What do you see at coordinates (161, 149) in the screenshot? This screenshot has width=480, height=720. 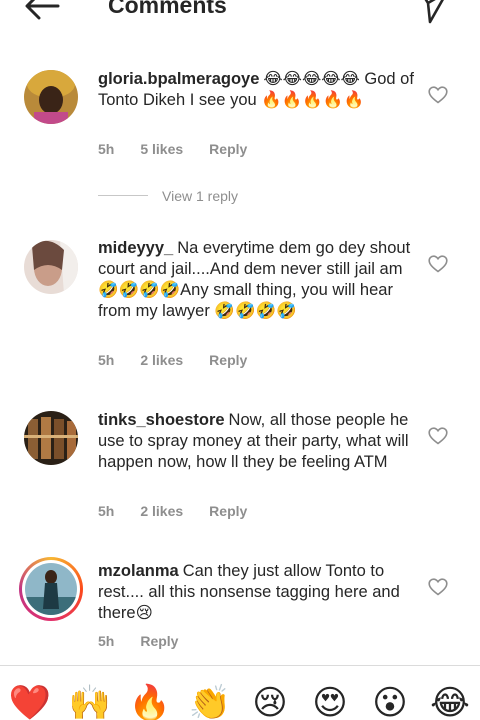 I see `comment-likes: 5 likes` at bounding box center [161, 149].